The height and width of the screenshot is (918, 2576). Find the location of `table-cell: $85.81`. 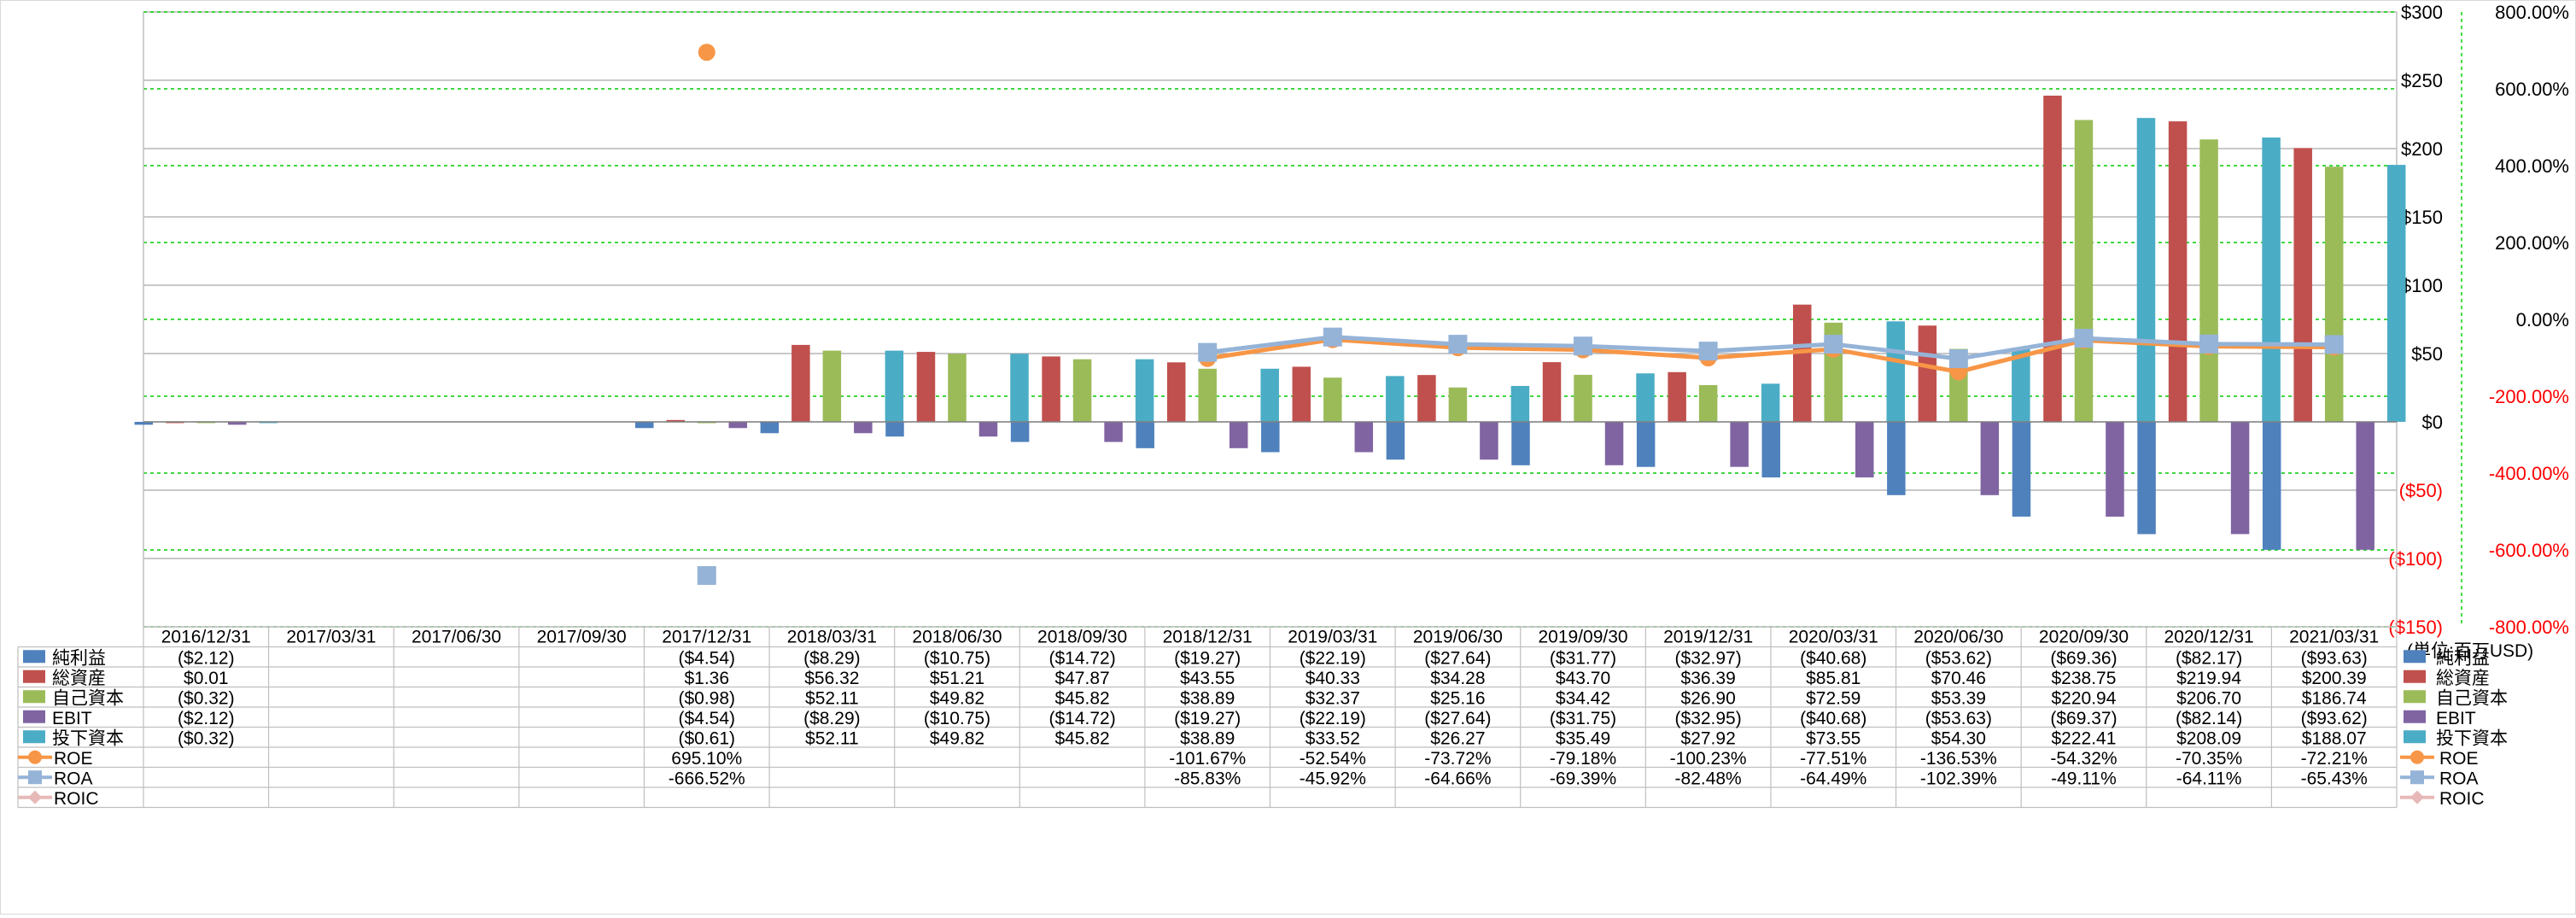

table-cell: $85.81 is located at coordinates (1833, 678).